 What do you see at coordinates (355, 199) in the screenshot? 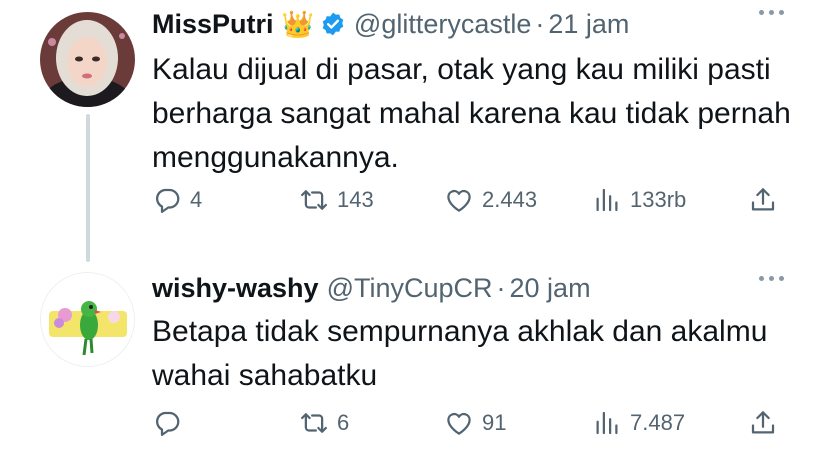
I see `retweet-count: 143` at bounding box center [355, 199].